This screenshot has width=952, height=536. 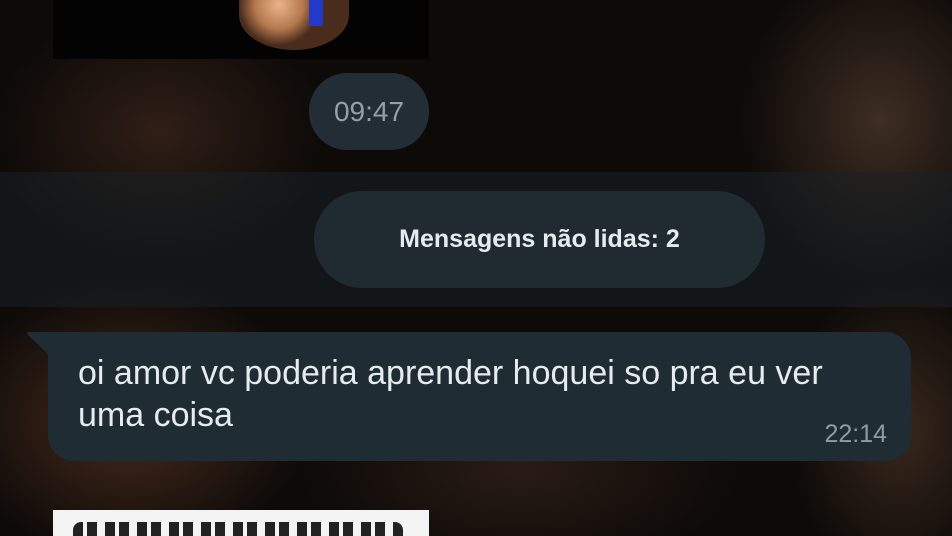 What do you see at coordinates (294, 25) in the screenshot?
I see `image-content` at bounding box center [294, 25].